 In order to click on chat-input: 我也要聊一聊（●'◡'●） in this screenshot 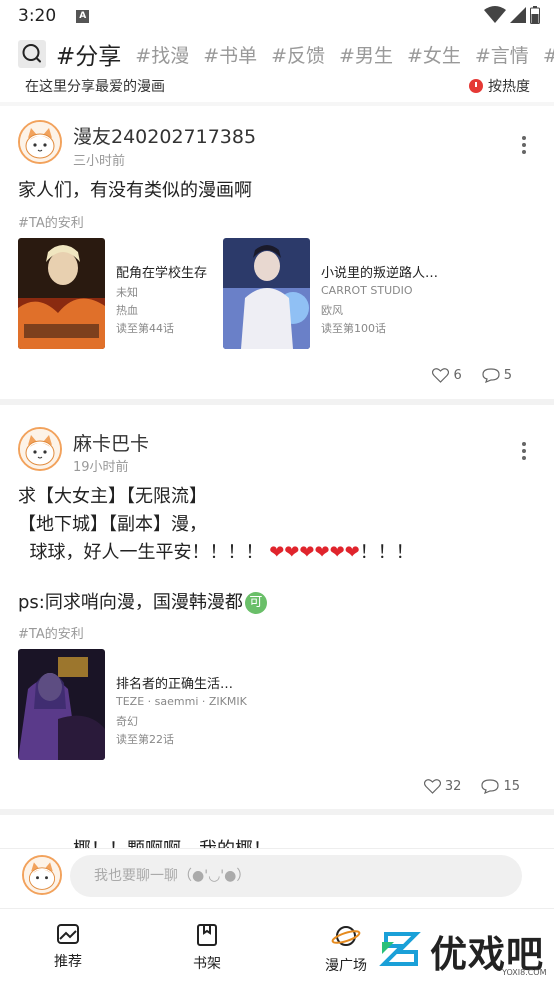, I will do `click(296, 876)`.